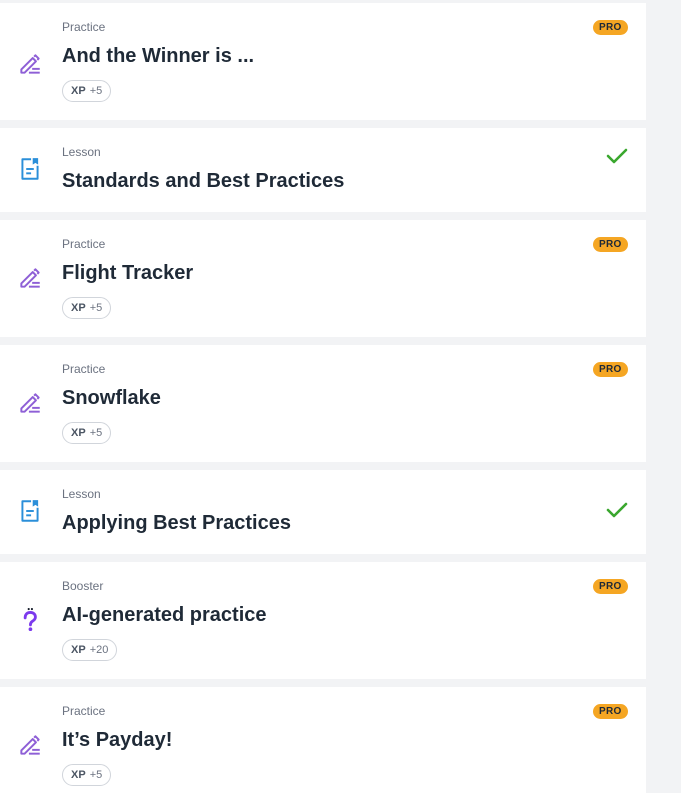 This screenshot has width=681, height=793. Describe the element at coordinates (117, 740) in the screenshot. I see `item-title: It’s Payday!` at that location.